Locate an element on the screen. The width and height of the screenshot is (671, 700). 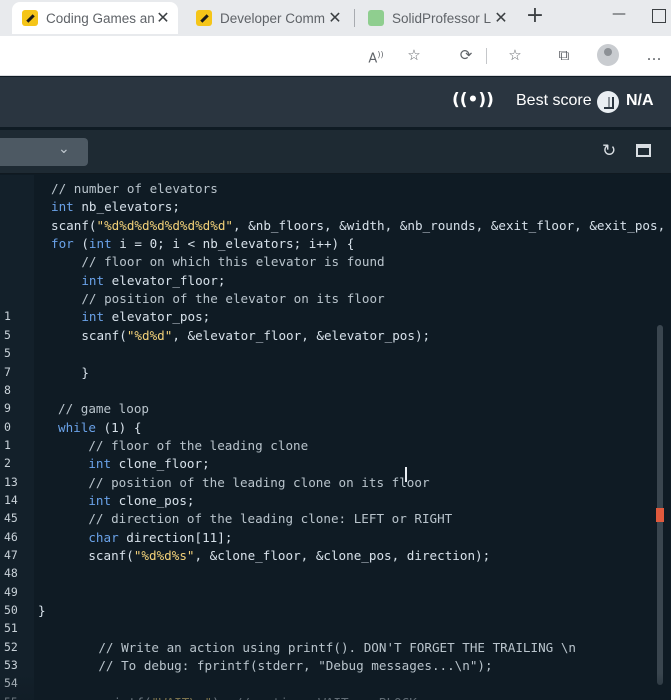
code-text: } is located at coordinates (70, 372).